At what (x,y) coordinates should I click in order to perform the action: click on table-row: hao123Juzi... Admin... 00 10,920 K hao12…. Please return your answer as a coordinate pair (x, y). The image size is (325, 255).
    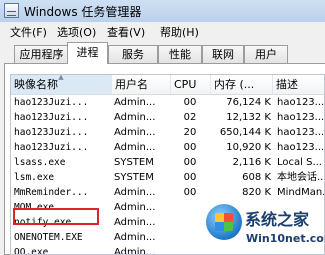
    Looking at the image, I should click on (168, 147).